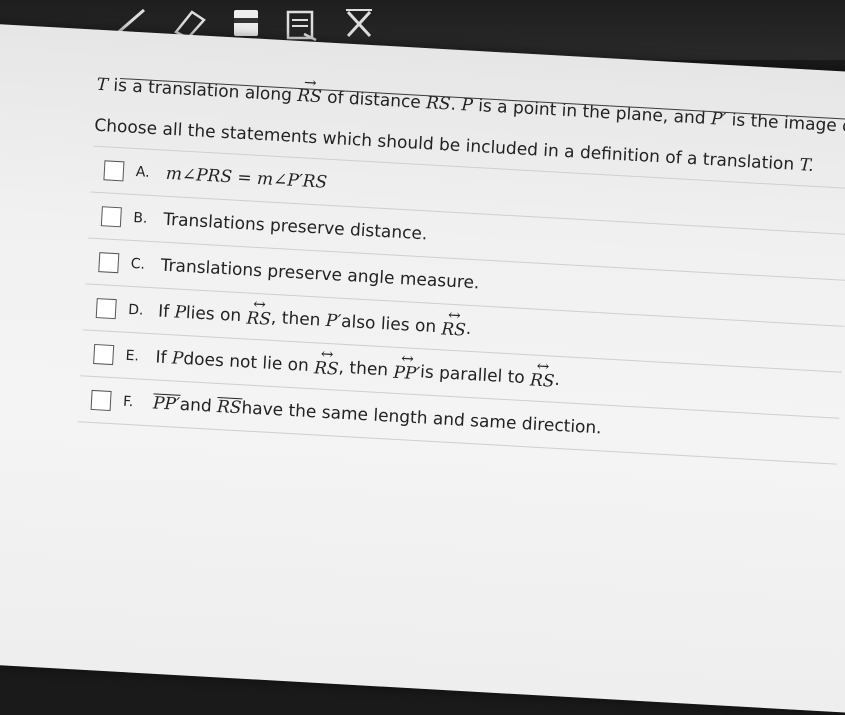 The height and width of the screenshot is (715, 845). Describe the element at coordinates (128, 401) in the screenshot. I see `choice-letter: F.` at that location.